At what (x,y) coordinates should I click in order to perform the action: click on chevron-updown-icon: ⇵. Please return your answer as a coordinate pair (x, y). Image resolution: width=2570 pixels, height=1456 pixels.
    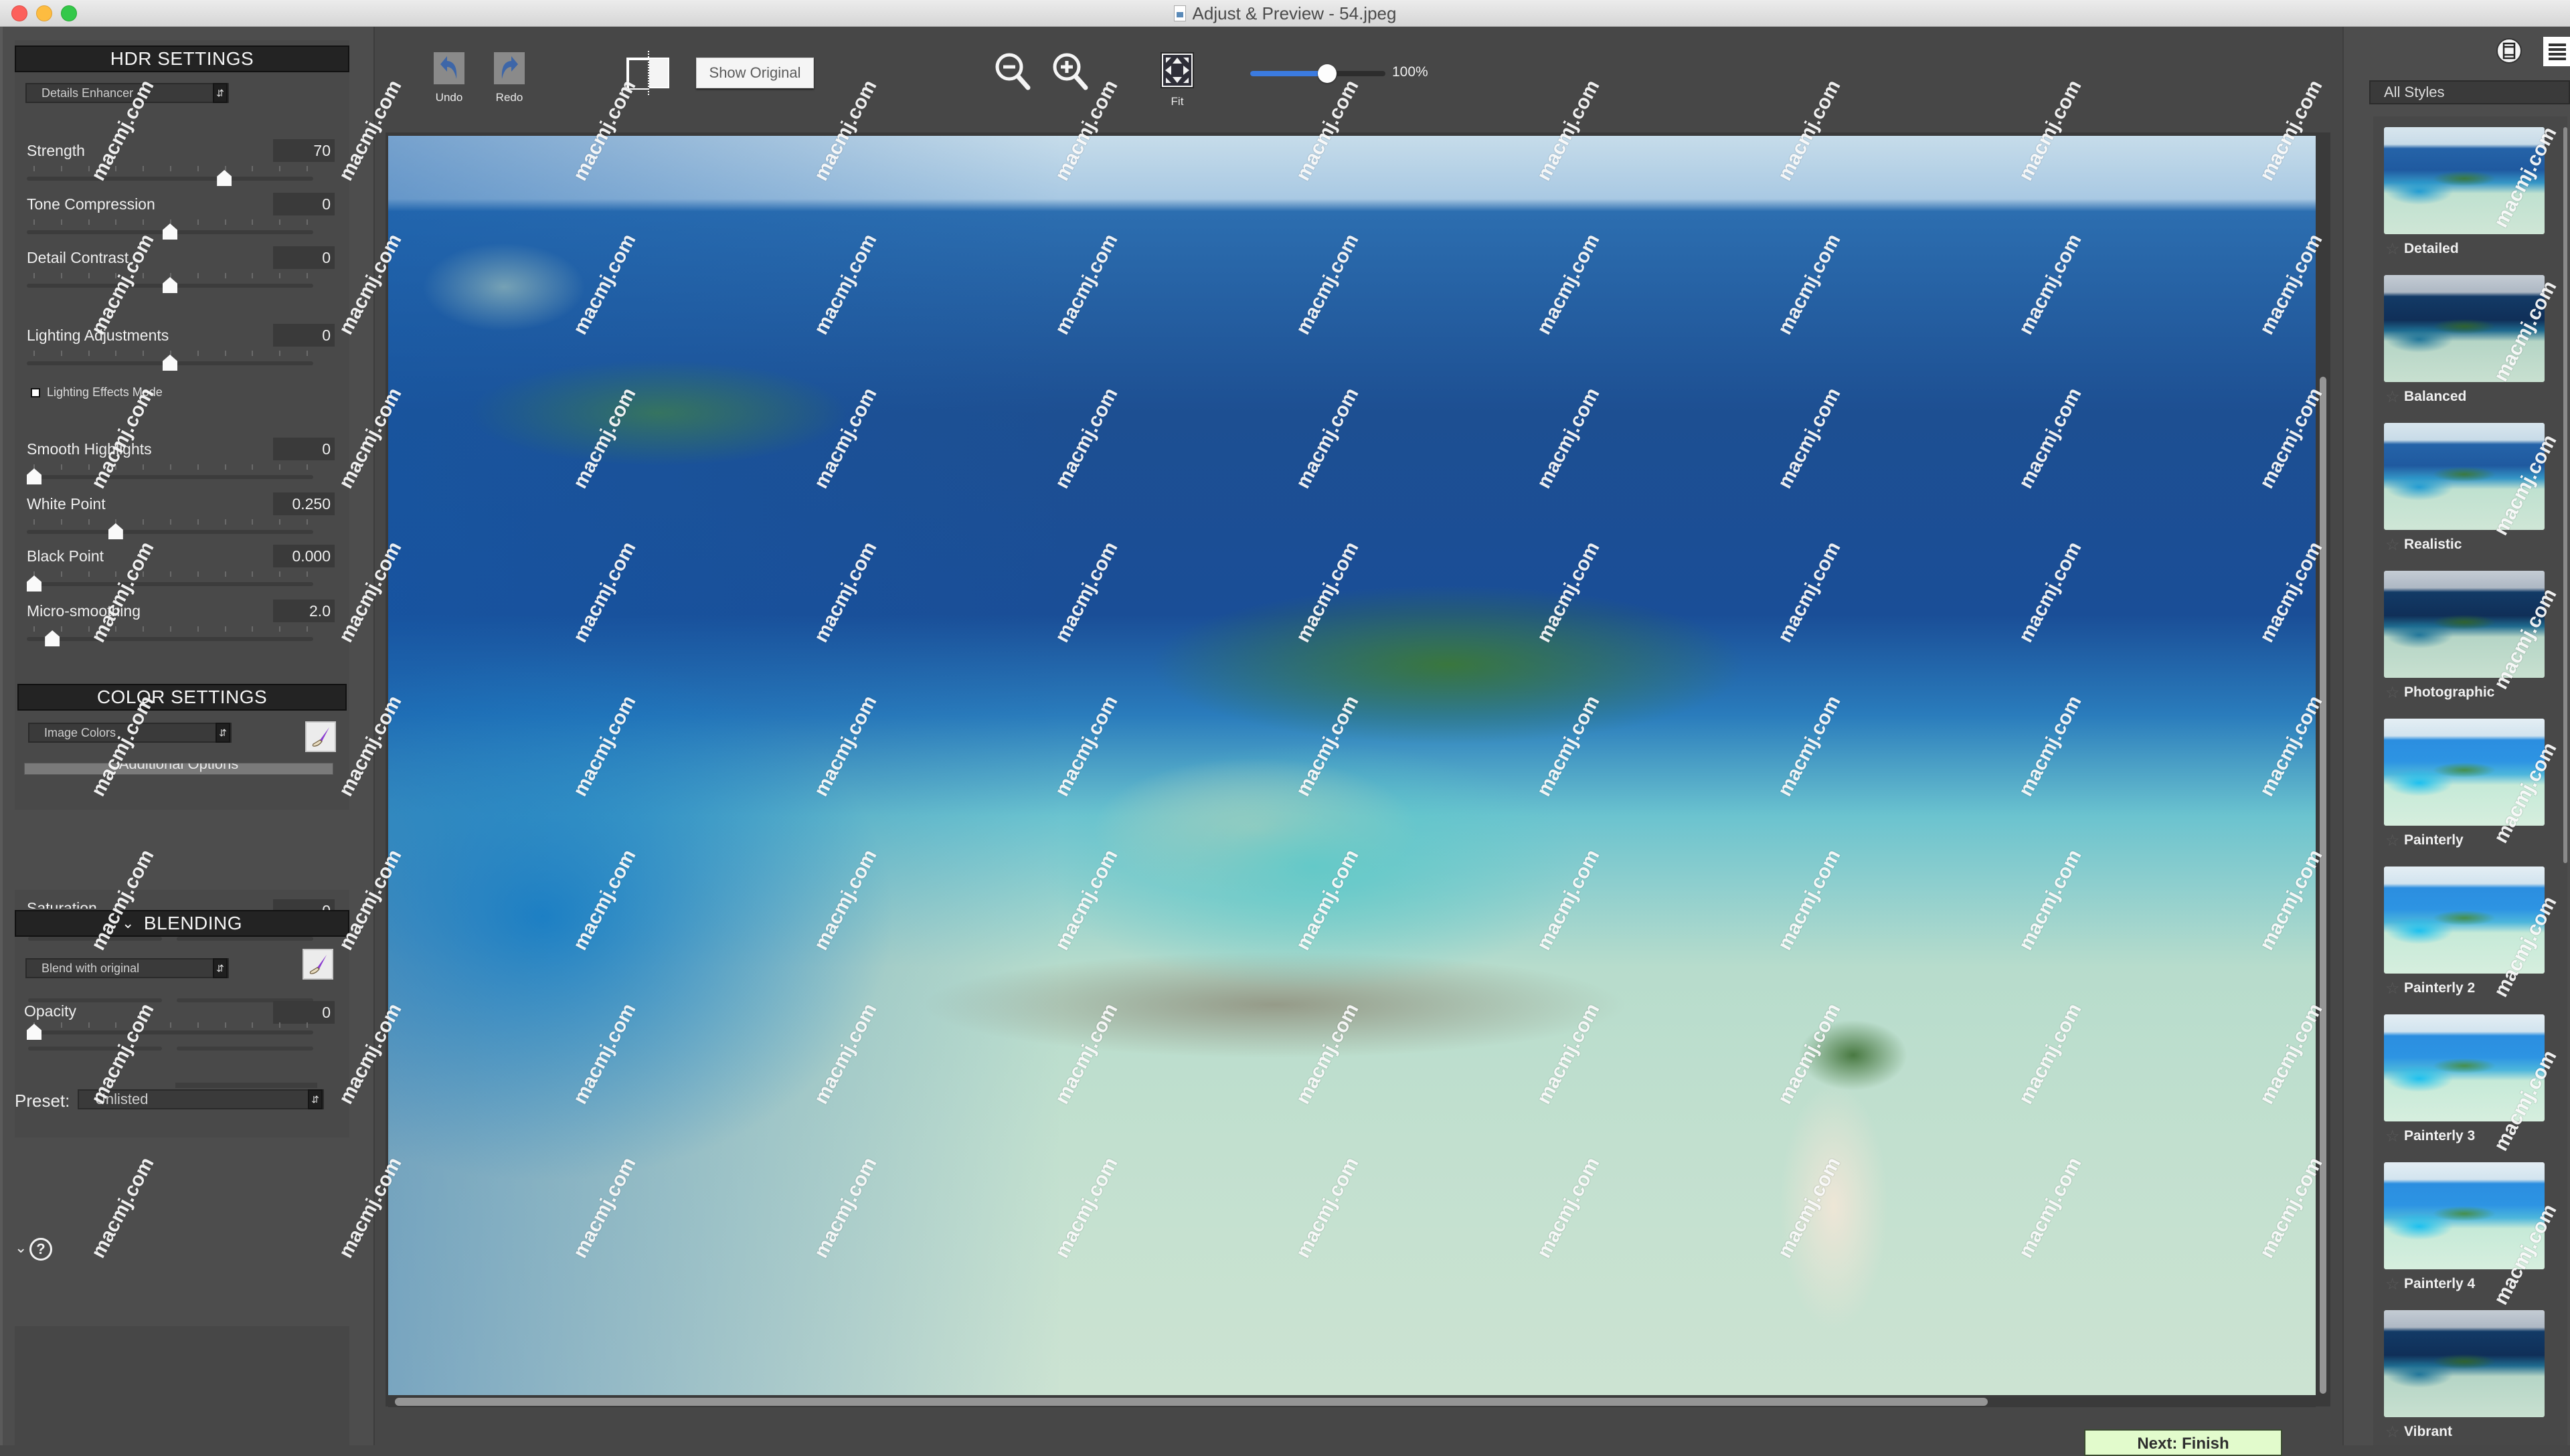
    Looking at the image, I should click on (221, 968).